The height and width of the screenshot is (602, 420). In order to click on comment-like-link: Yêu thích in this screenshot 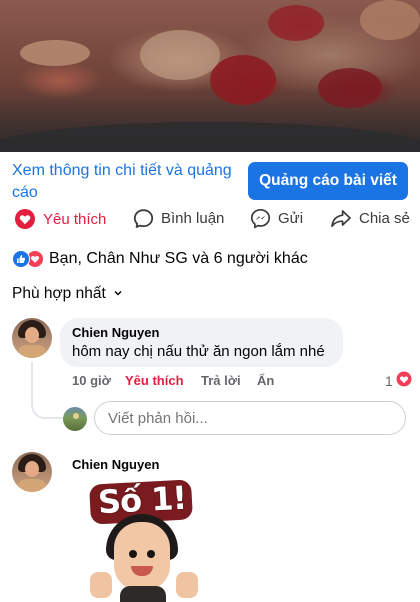, I will do `click(154, 380)`.